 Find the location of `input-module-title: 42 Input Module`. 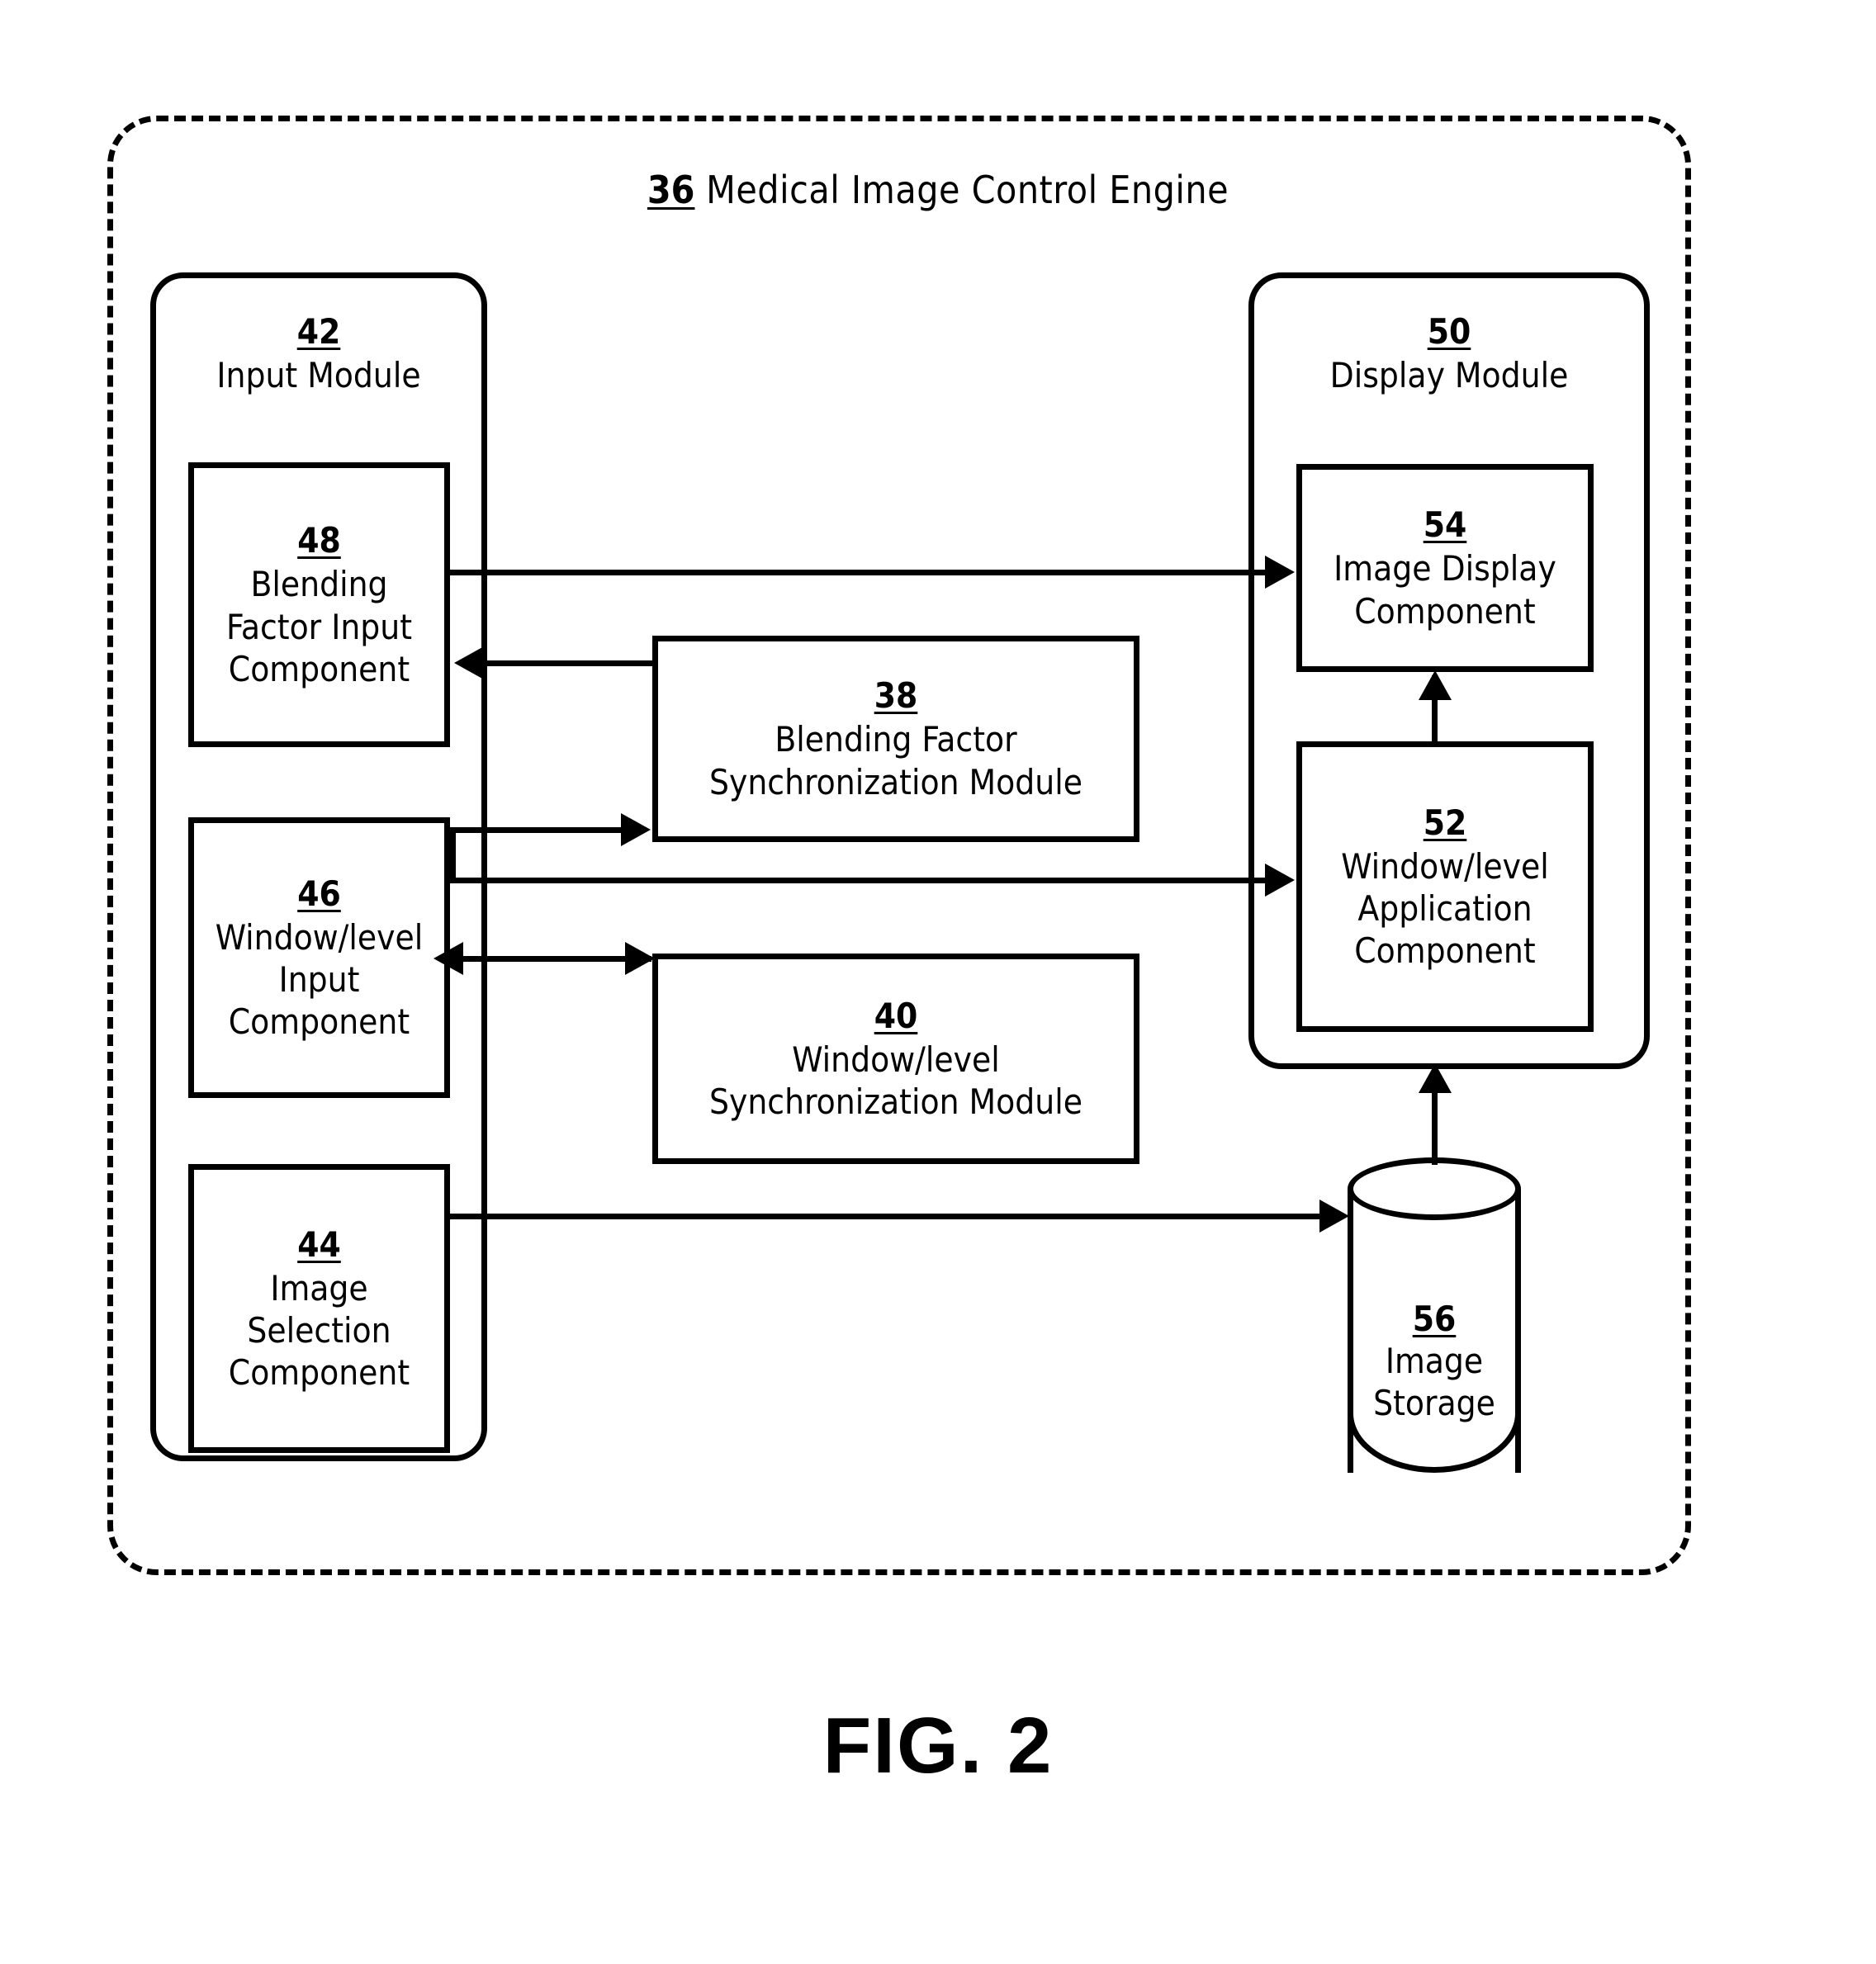

input-module-title: 42 Input Module is located at coordinates (318, 353).